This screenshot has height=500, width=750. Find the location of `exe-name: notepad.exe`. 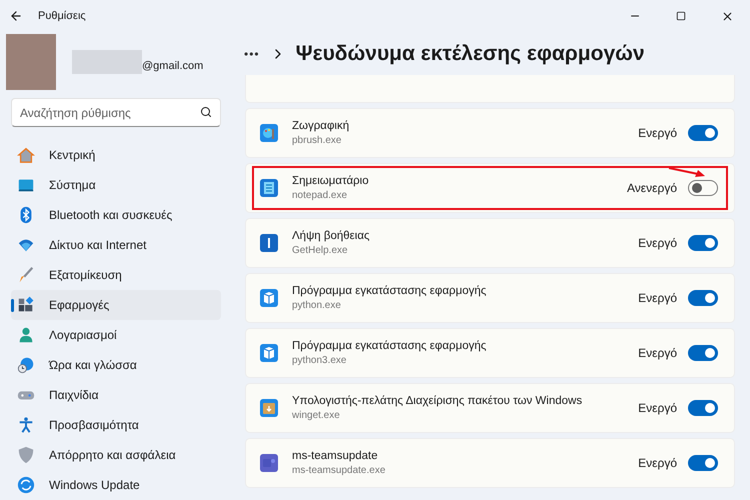

exe-name: notepad.exe is located at coordinates (320, 195).